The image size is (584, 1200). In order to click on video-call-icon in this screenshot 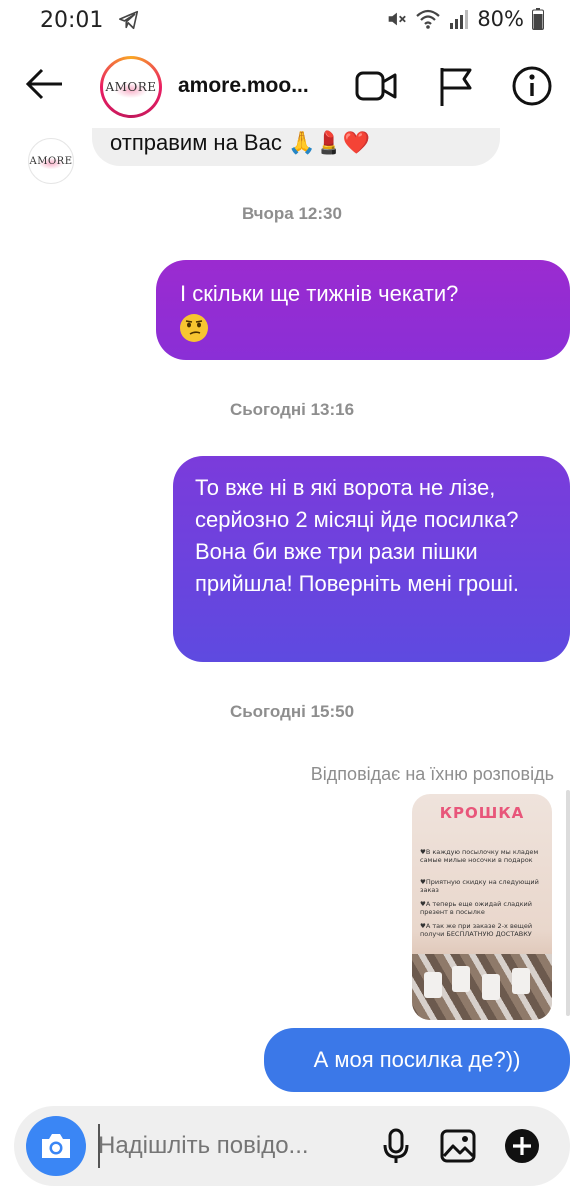, I will do `click(376, 86)`.